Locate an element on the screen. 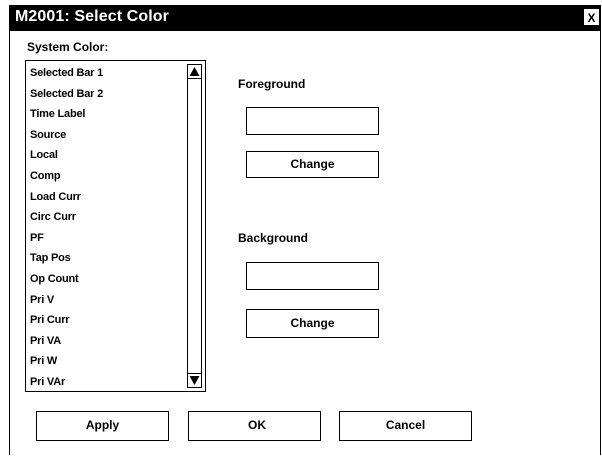  list-item: Tap Pos is located at coordinates (105, 258).